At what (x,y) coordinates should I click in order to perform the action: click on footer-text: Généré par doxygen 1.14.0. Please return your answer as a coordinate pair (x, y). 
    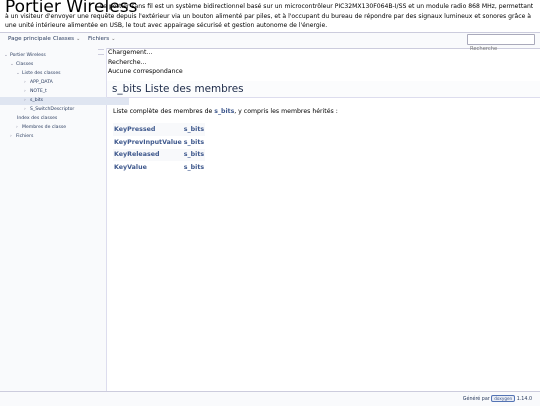
    Looking at the image, I should click on (497, 398).